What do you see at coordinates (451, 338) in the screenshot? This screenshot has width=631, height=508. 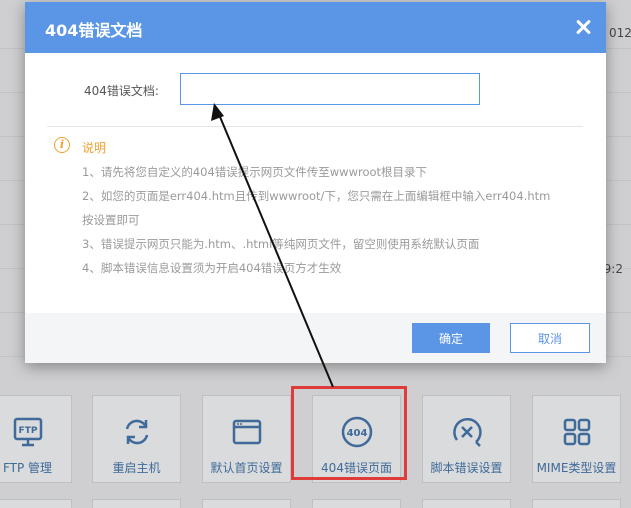 I see `confirm-button: 确定` at bounding box center [451, 338].